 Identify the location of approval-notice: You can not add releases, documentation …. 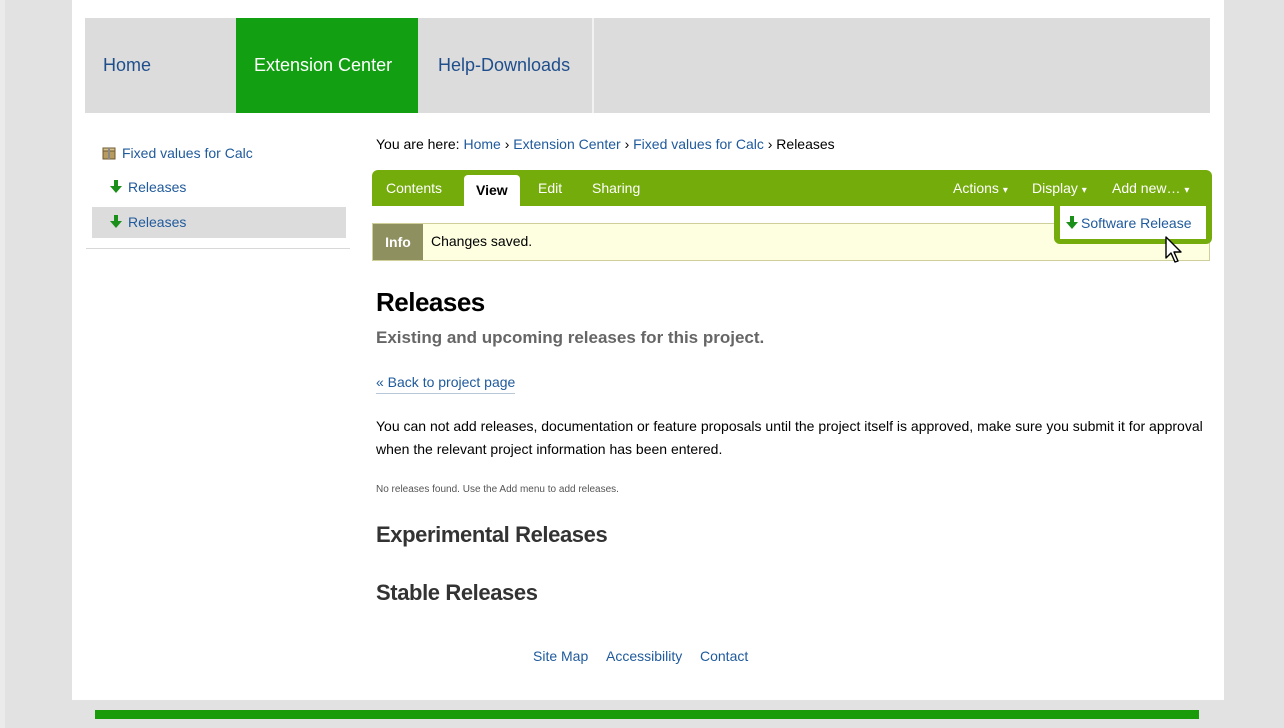
(789, 437).